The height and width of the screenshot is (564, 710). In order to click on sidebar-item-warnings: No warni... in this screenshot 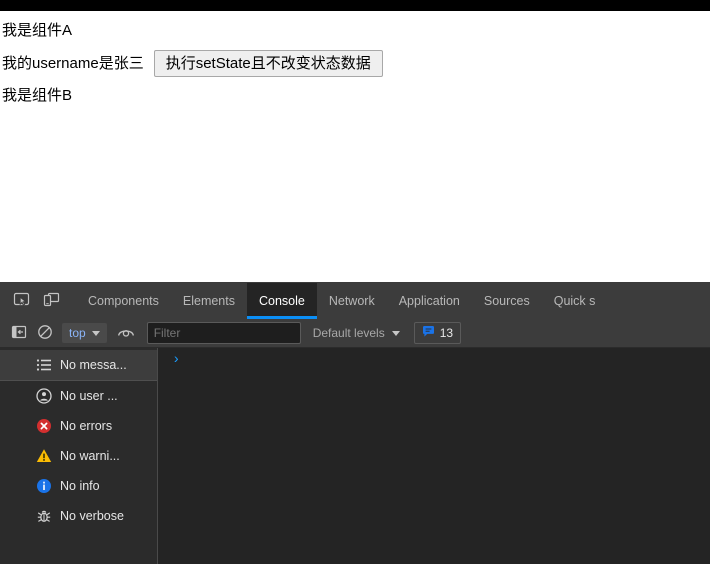, I will do `click(78, 456)`.